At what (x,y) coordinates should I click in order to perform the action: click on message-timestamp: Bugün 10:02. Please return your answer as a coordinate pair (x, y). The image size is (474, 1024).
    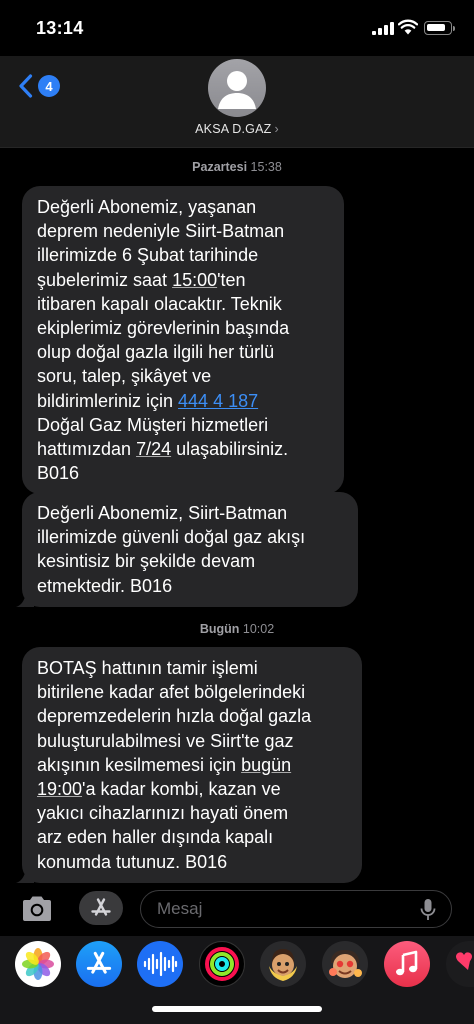
    Looking at the image, I should click on (237, 629).